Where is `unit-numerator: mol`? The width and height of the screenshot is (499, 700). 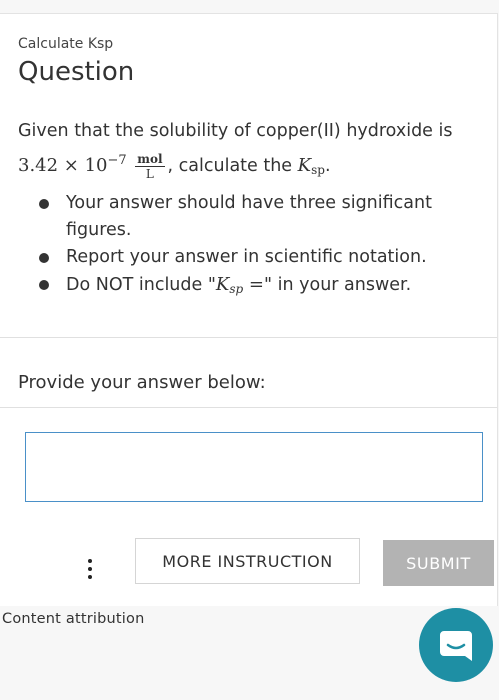 unit-numerator: mol is located at coordinates (150, 159).